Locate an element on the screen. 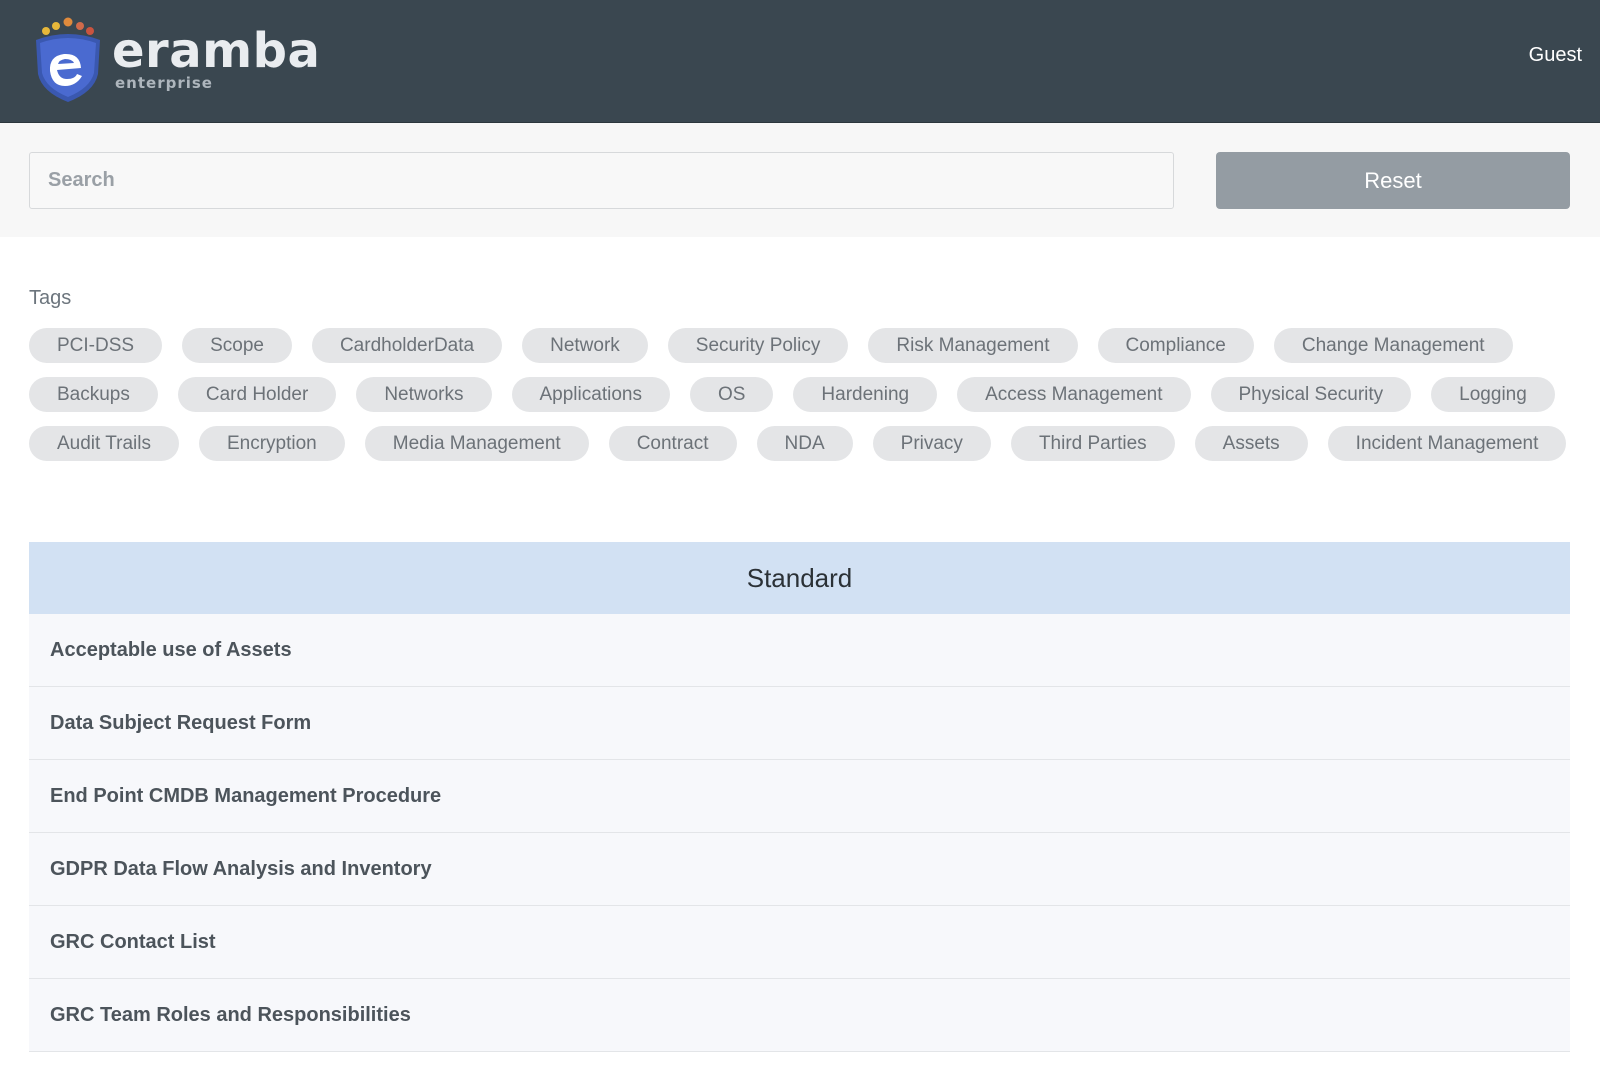 This screenshot has height=1068, width=1600. tag-pill: Hardening is located at coordinates (865, 394).